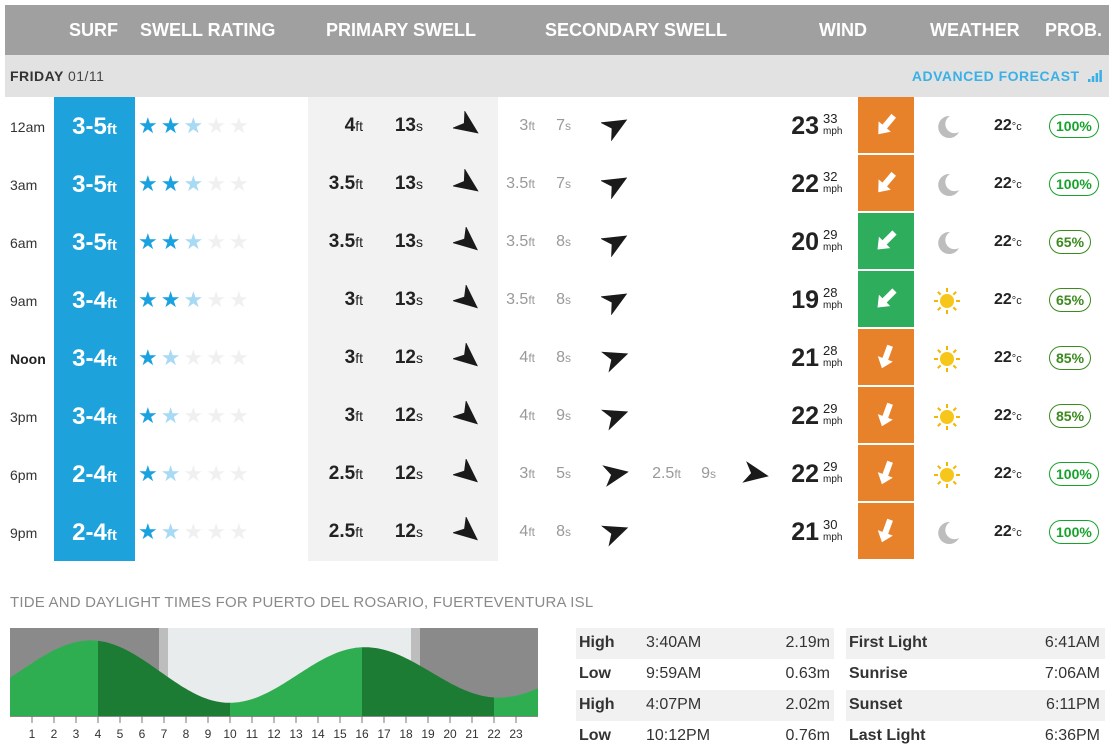 This screenshot has height=756, width=1113. What do you see at coordinates (24, 185) in the screenshot?
I see `row-time: 3am` at bounding box center [24, 185].